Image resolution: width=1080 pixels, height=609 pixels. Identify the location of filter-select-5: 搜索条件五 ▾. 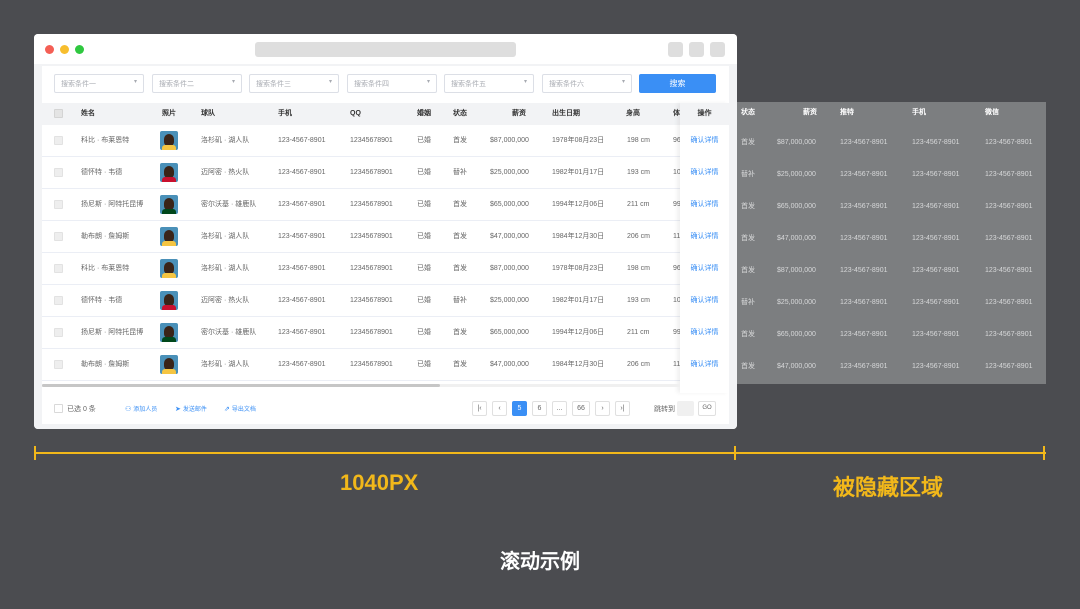
(489, 83).